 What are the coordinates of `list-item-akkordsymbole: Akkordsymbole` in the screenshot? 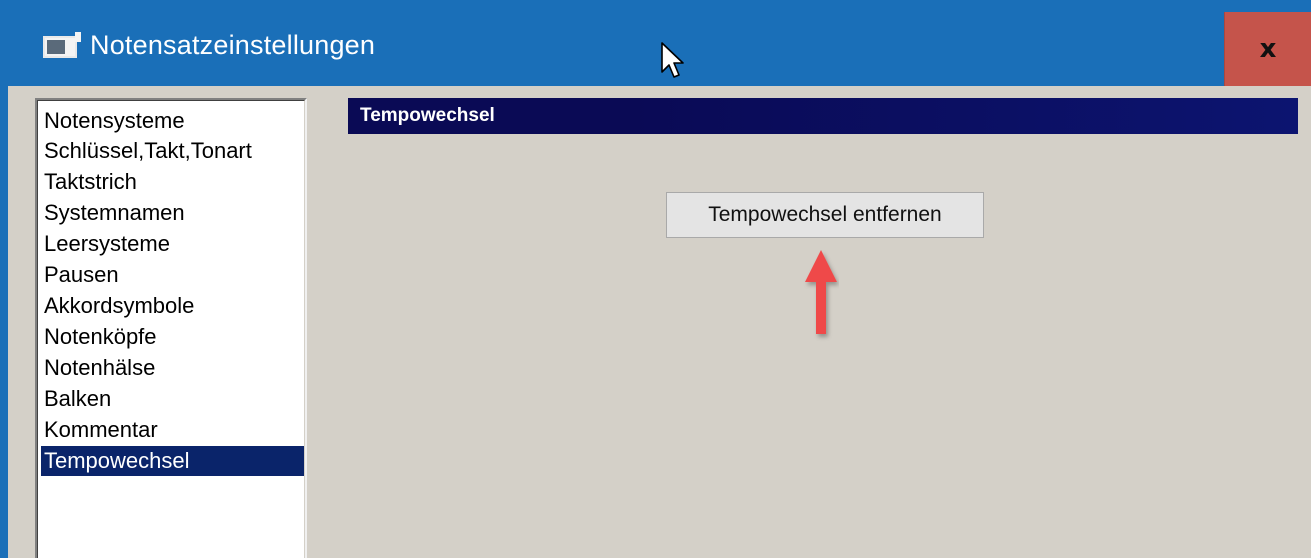 It's located at (172, 306).